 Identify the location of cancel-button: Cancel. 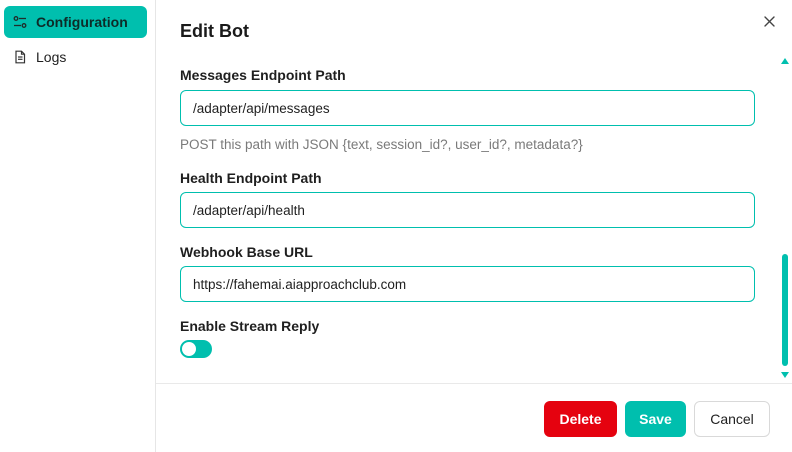
(732, 419).